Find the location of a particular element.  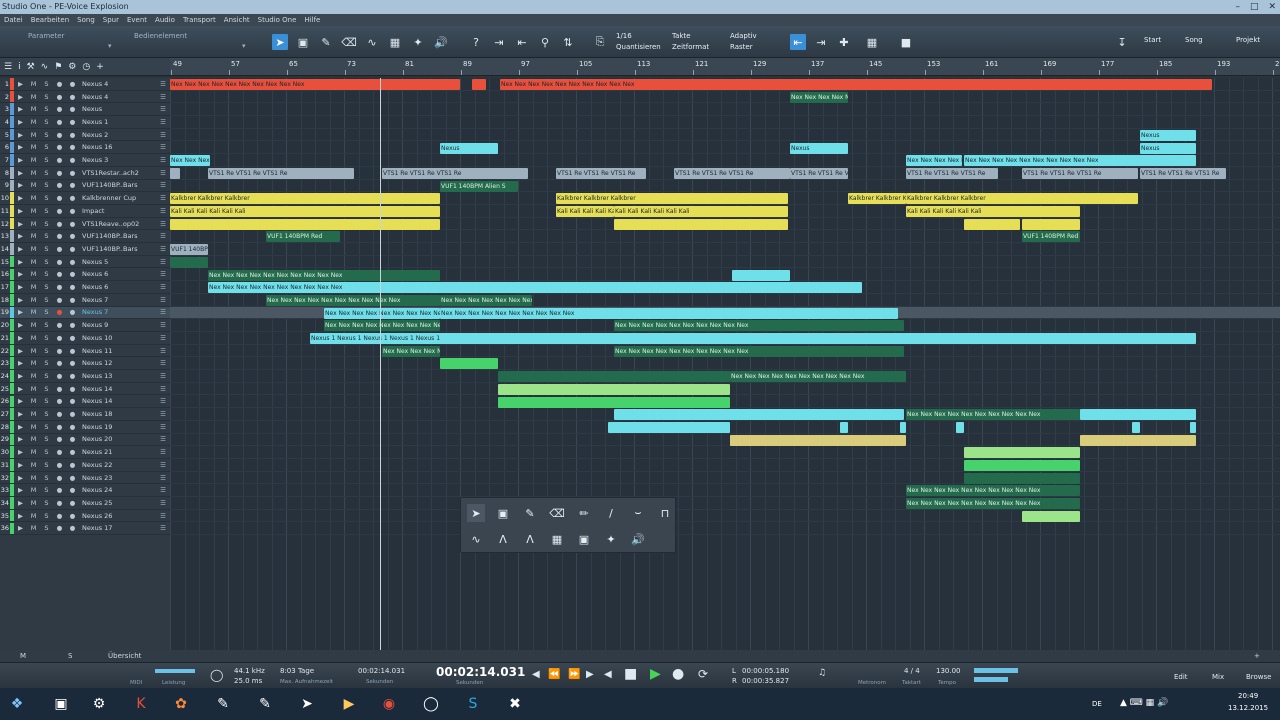

nav-browse-button: Browse is located at coordinates (1259, 677).